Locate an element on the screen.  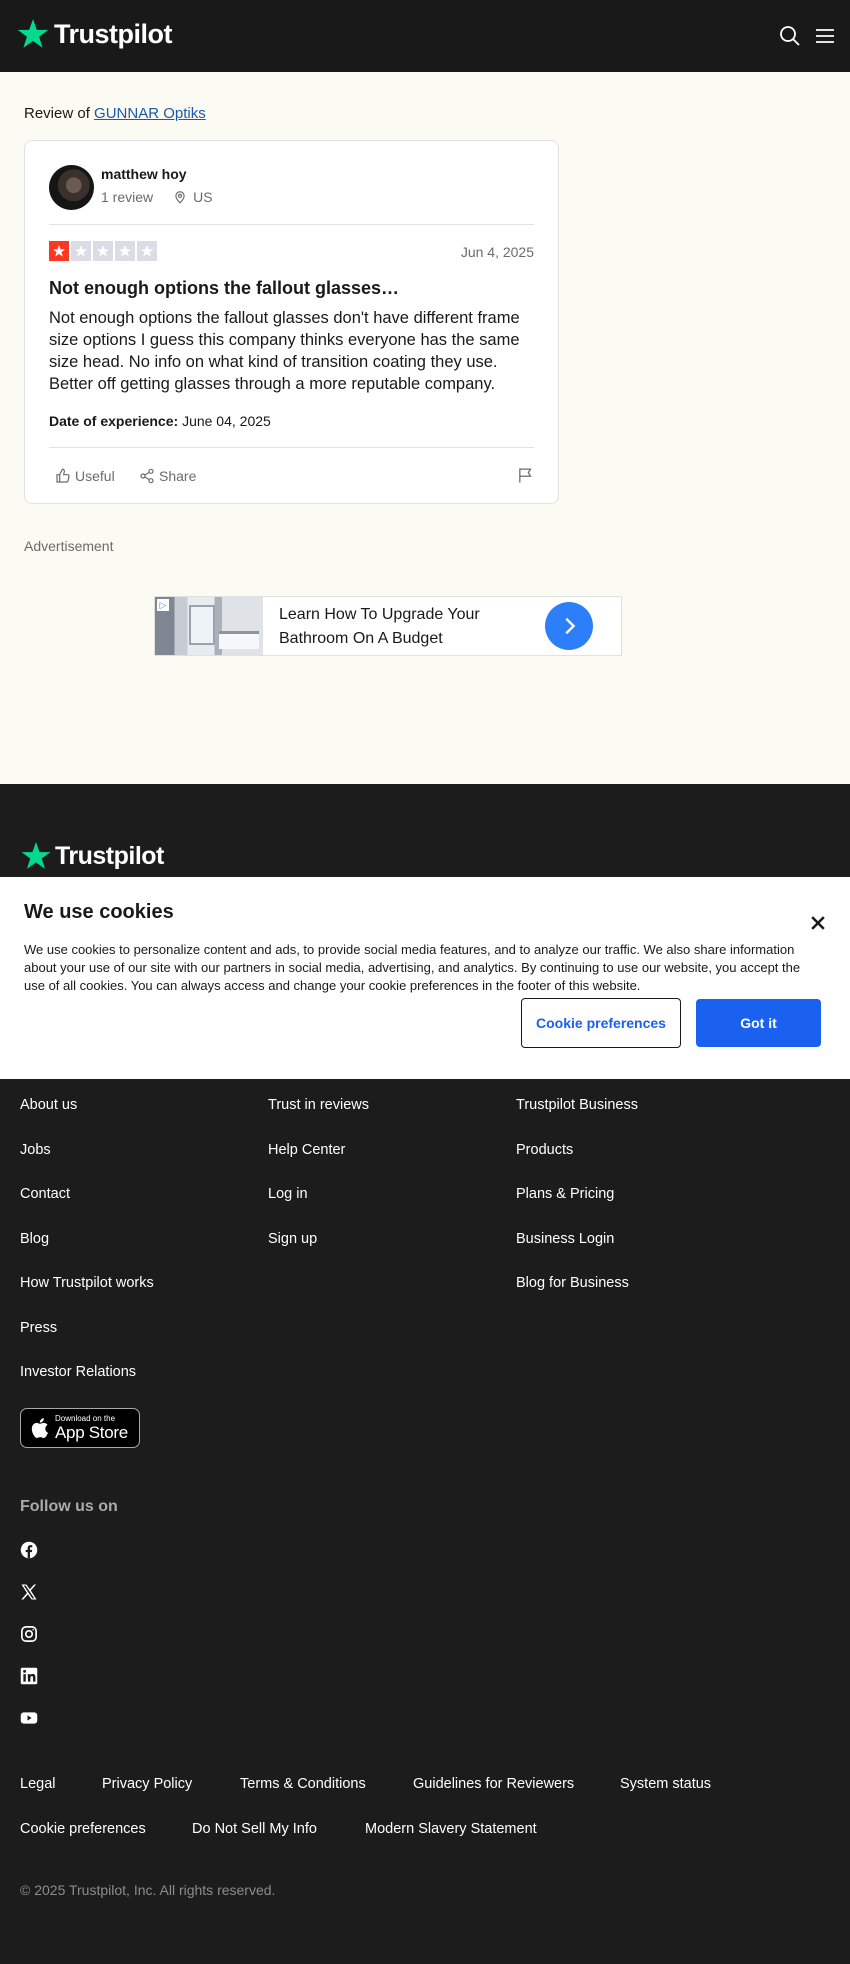
footer-link: Blog is located at coordinates (34, 1239).